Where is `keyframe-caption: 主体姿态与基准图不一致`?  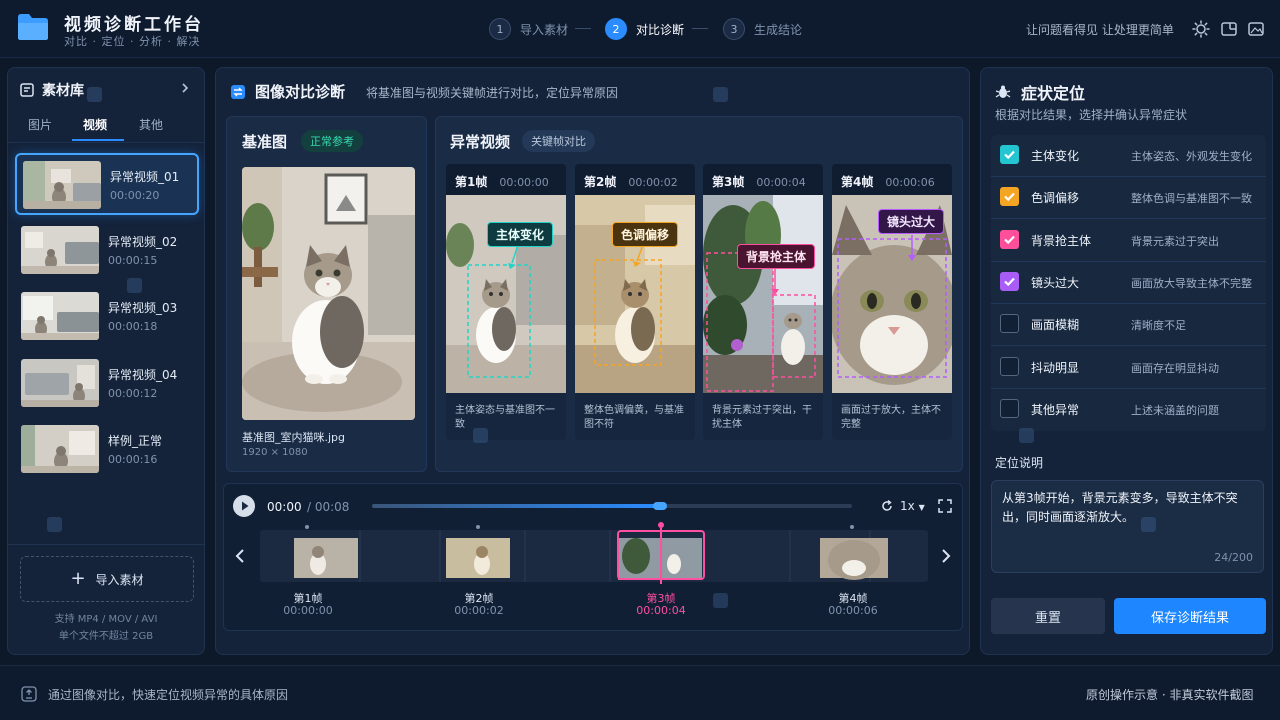 keyframe-caption: 主体姿态与基准图不一致 is located at coordinates (505, 417).